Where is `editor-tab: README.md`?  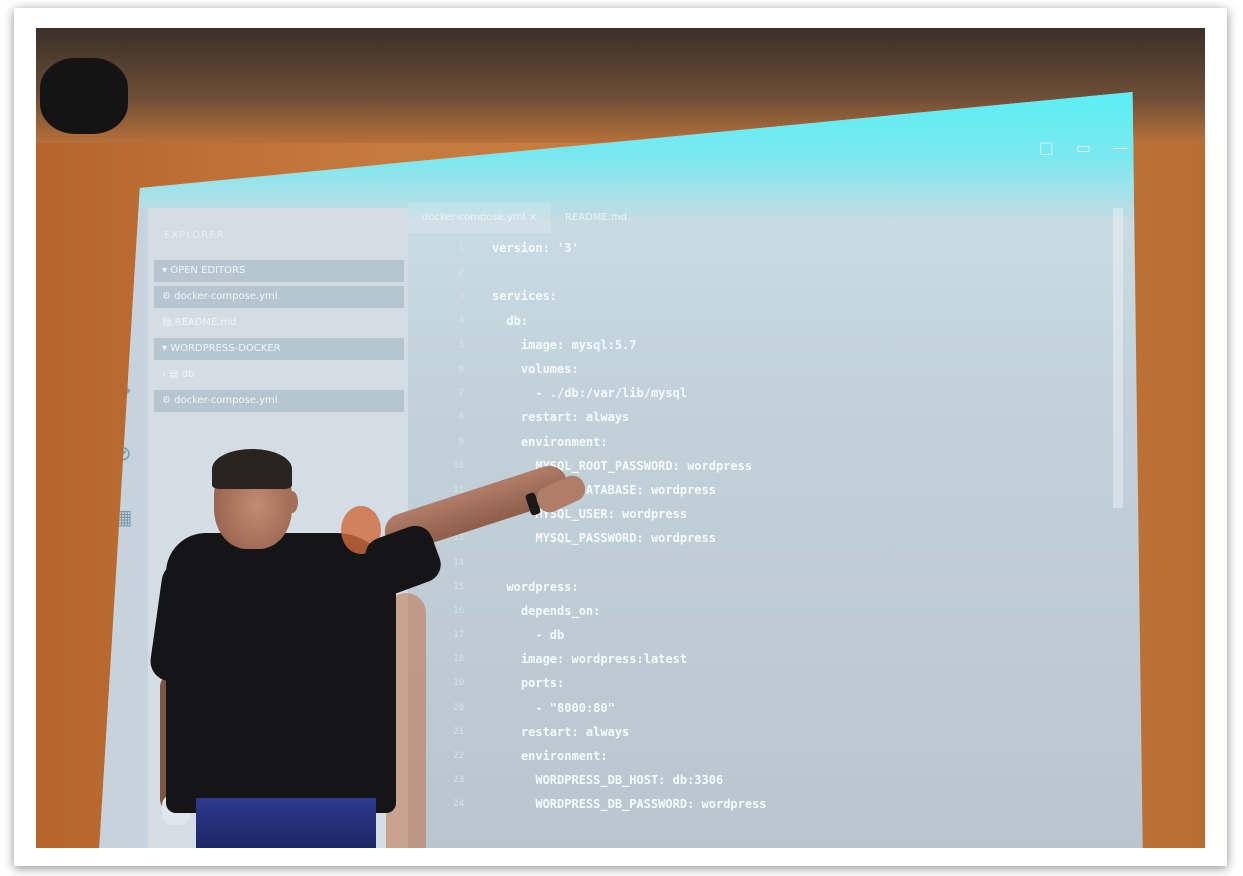
editor-tab: README.md is located at coordinates (596, 218).